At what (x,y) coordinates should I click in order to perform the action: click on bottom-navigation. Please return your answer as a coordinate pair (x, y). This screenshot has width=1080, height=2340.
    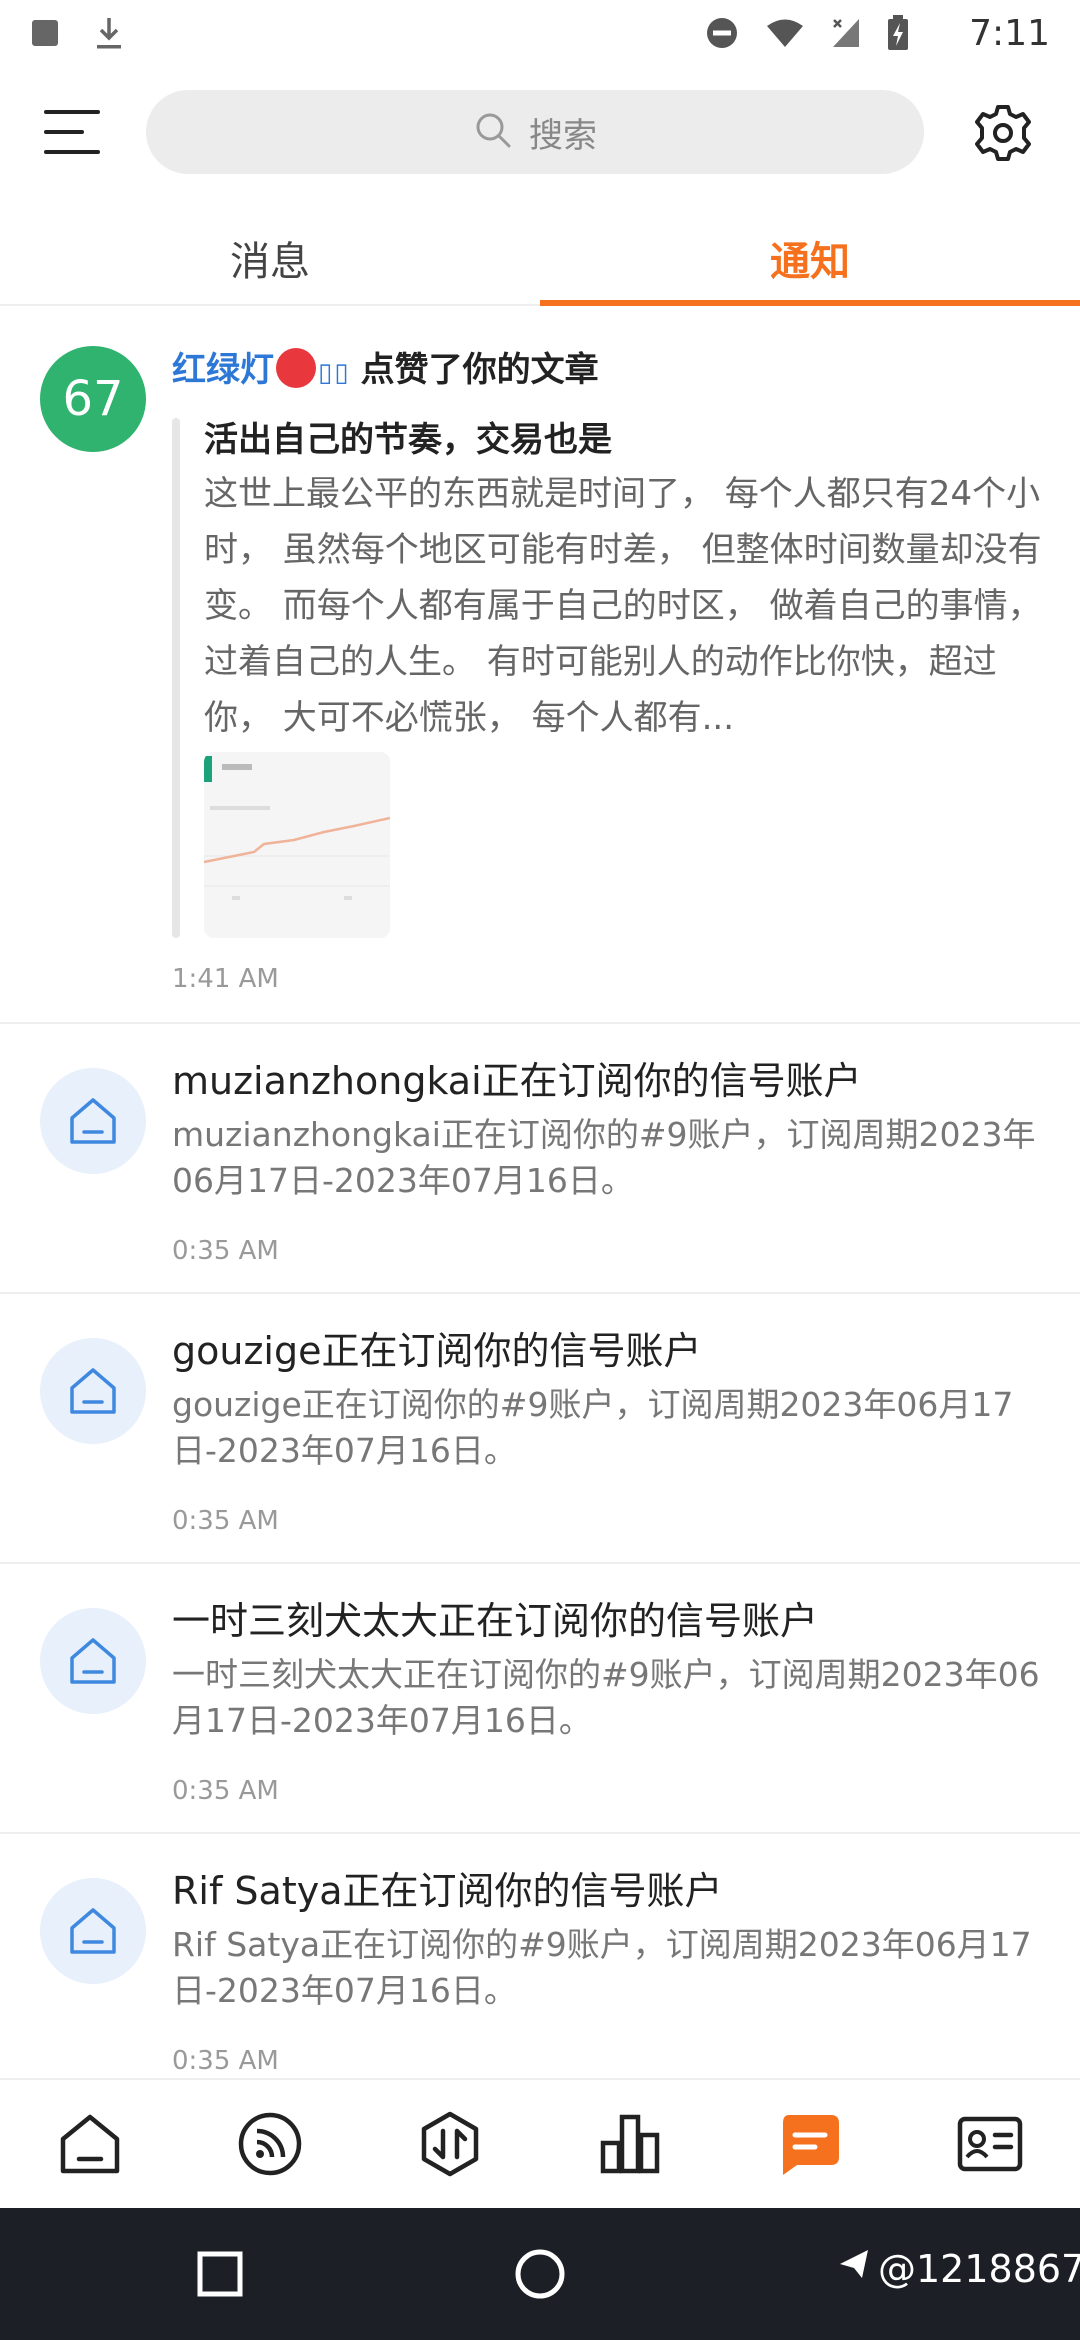
    Looking at the image, I should click on (540, 2143).